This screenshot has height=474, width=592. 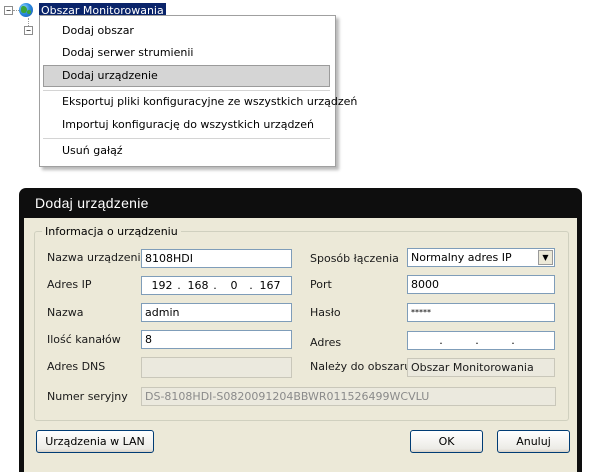 What do you see at coordinates (481, 284) in the screenshot?
I see `port-field: 8000` at bounding box center [481, 284].